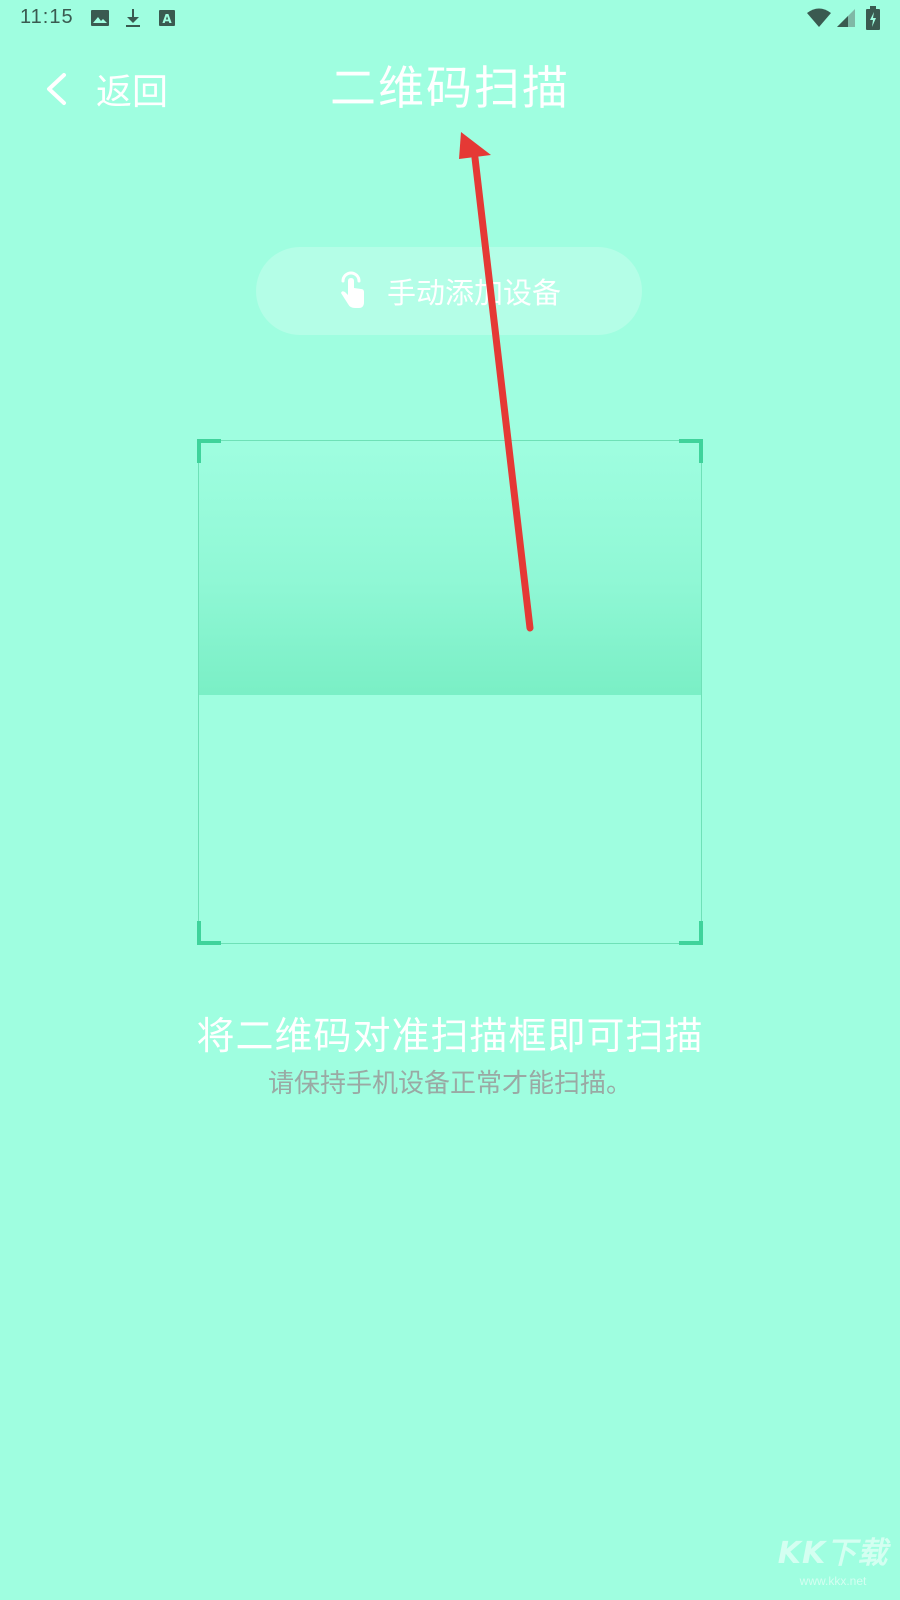  I want to click on scan-hint-sub: 请保持手机设备正常才能扫描。, so click(449, 1084).